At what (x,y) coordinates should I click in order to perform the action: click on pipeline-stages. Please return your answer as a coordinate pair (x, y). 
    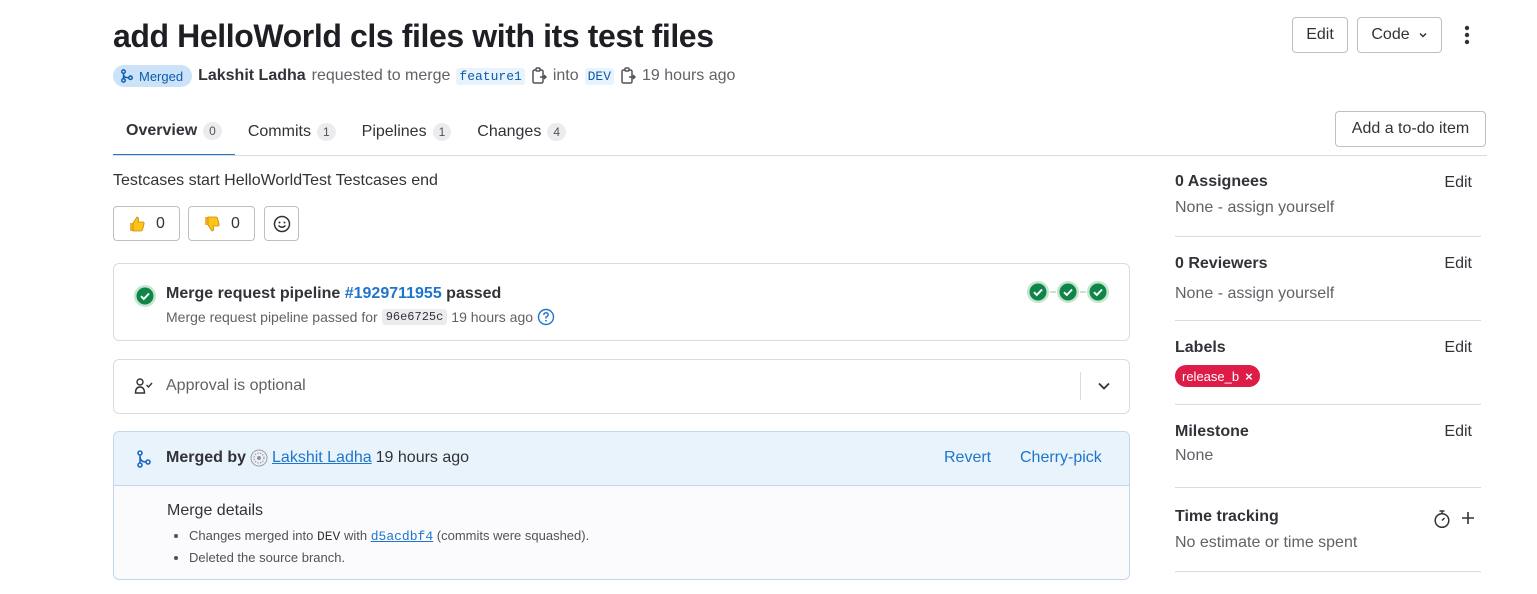
    Looking at the image, I should click on (1068, 292).